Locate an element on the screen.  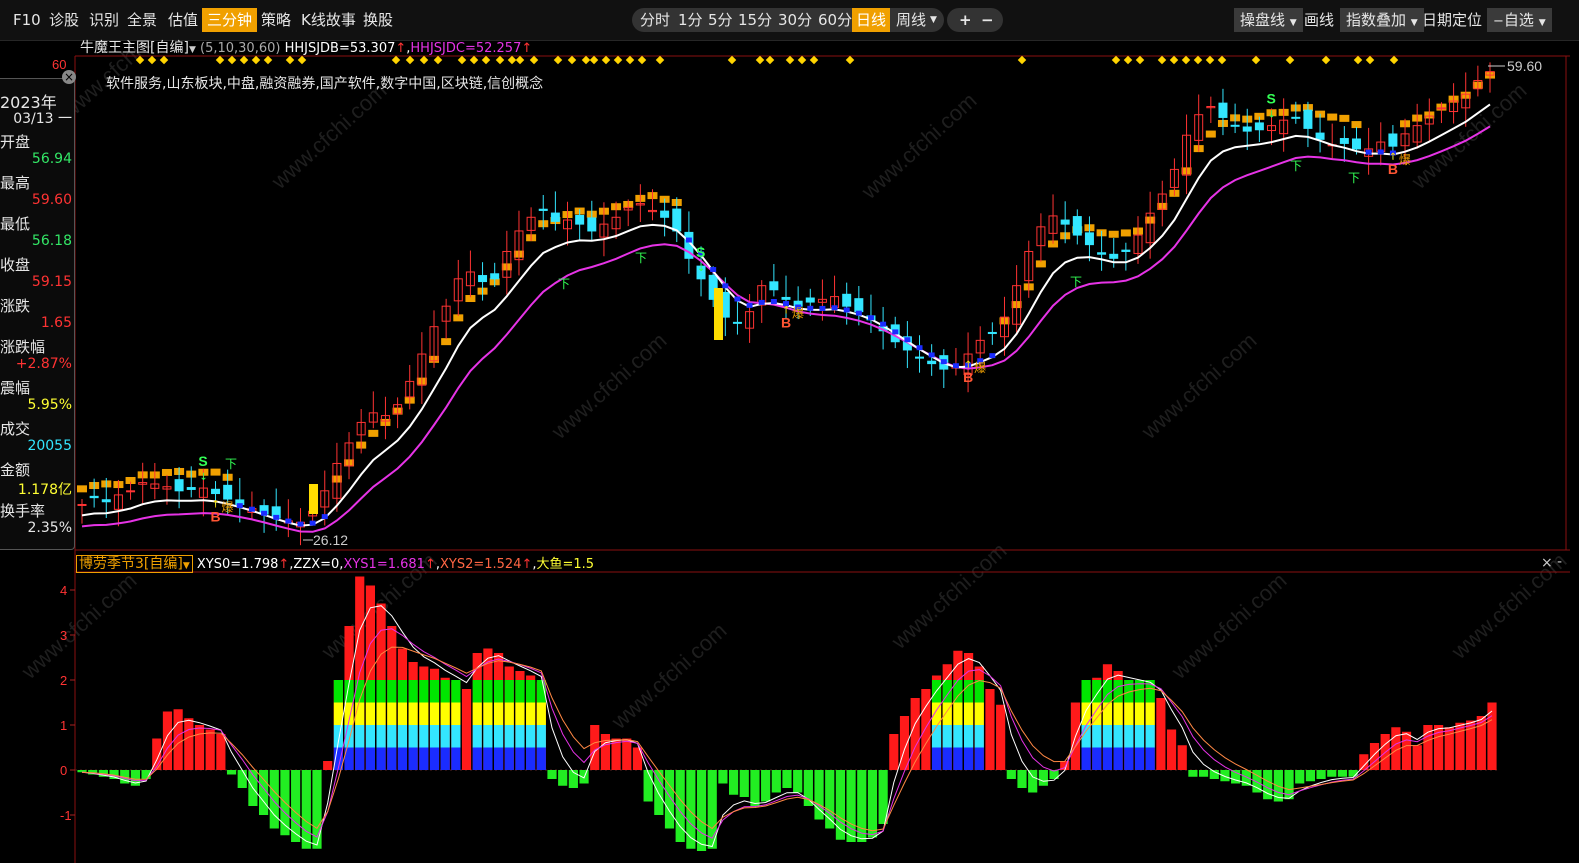
sub-close-button: × is located at coordinates (1547, 563).